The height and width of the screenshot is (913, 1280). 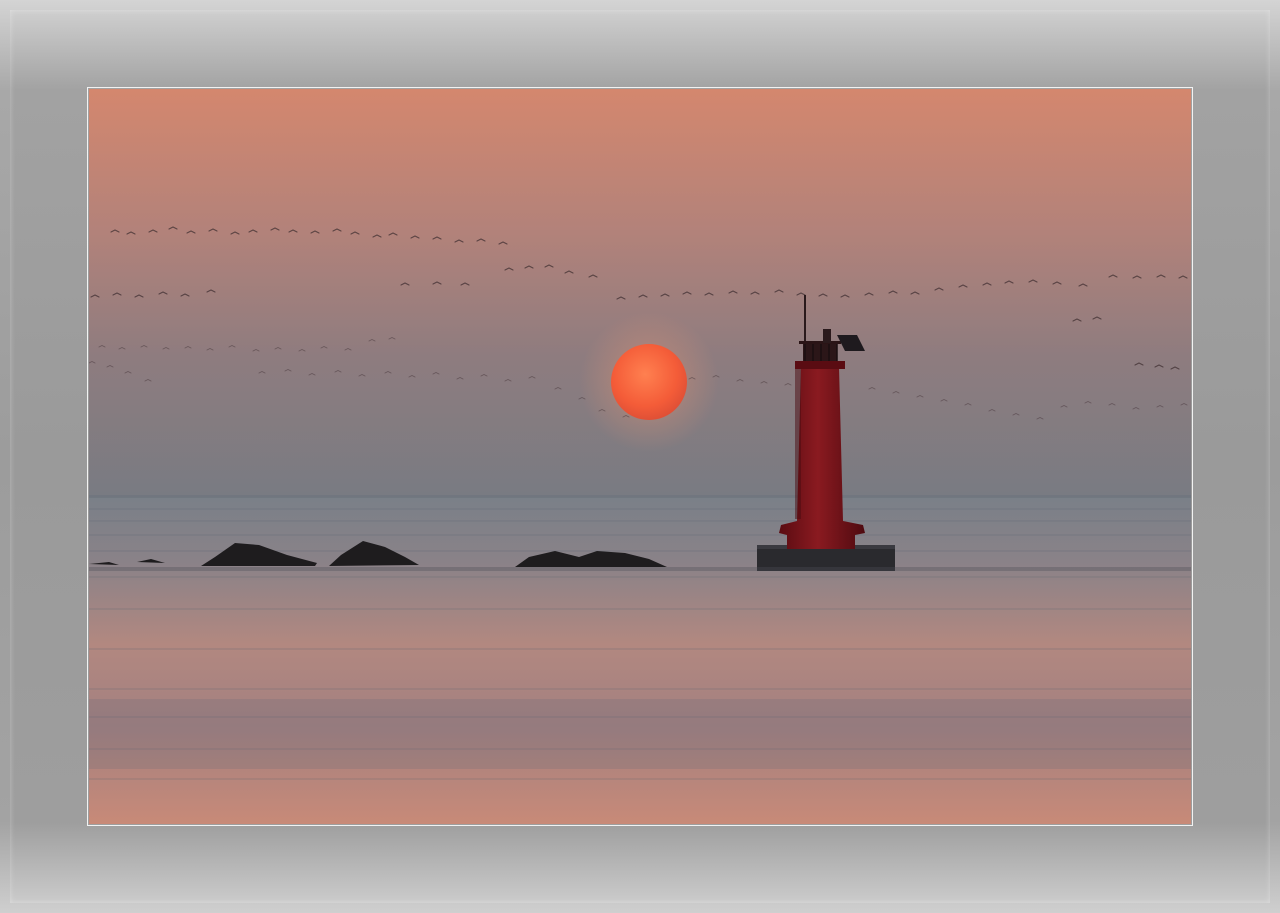 What do you see at coordinates (820, 352) in the screenshot?
I see `lighthouse-lantern-room` at bounding box center [820, 352].